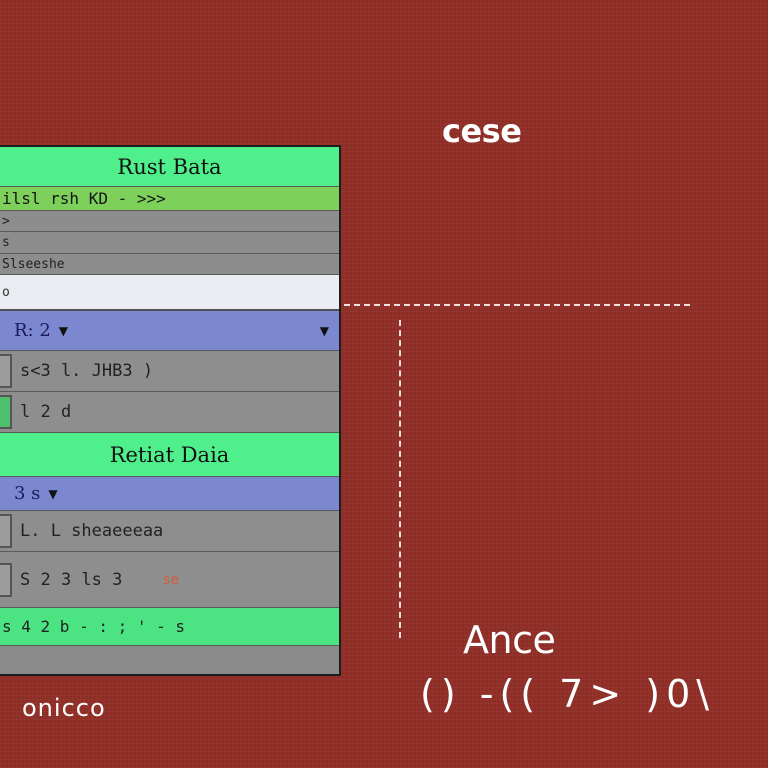 The width and height of the screenshot is (768, 768). What do you see at coordinates (568, 694) in the screenshot?
I see `glyph-row: () -(( 7> )0\` at bounding box center [568, 694].